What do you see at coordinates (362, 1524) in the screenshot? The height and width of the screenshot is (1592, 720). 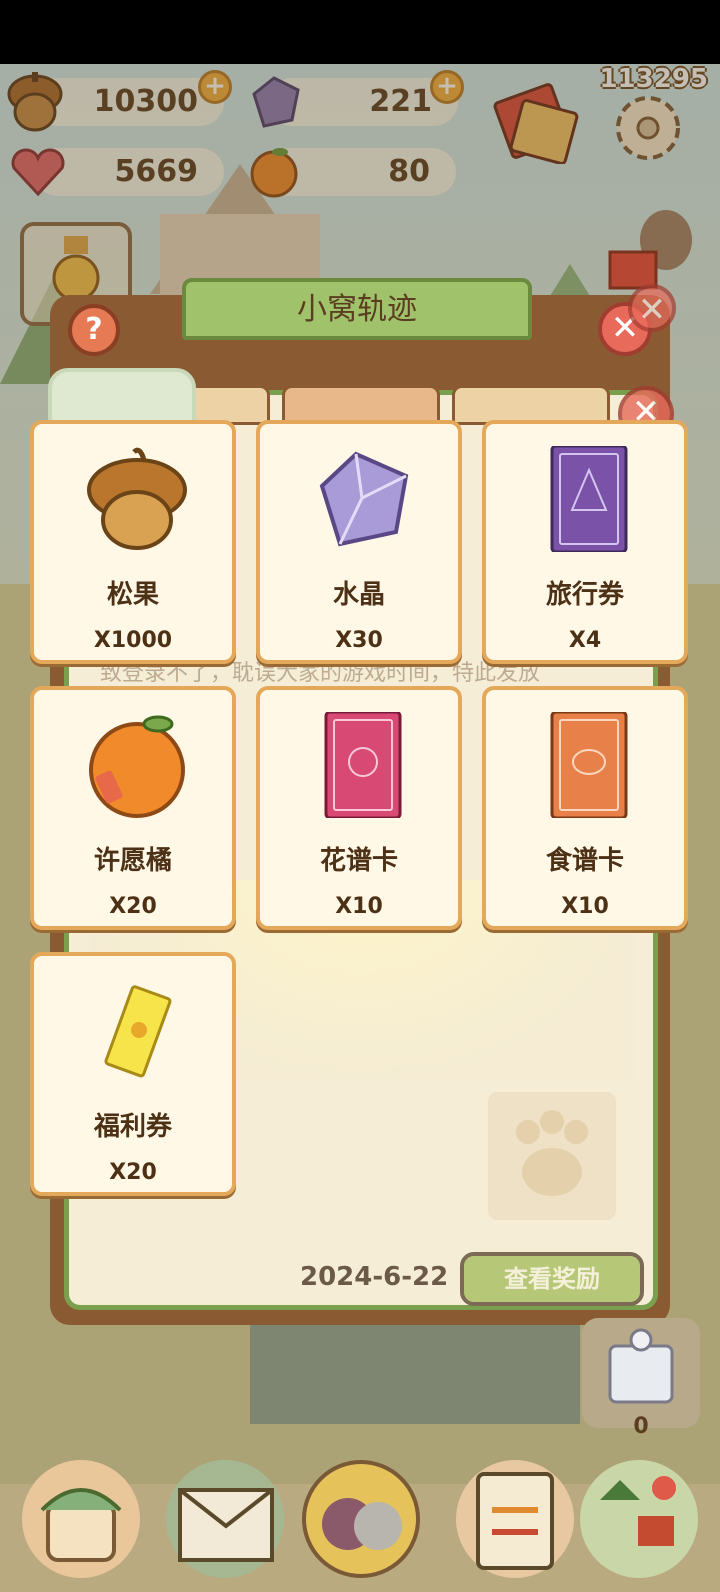 I see `friends-icon` at bounding box center [362, 1524].